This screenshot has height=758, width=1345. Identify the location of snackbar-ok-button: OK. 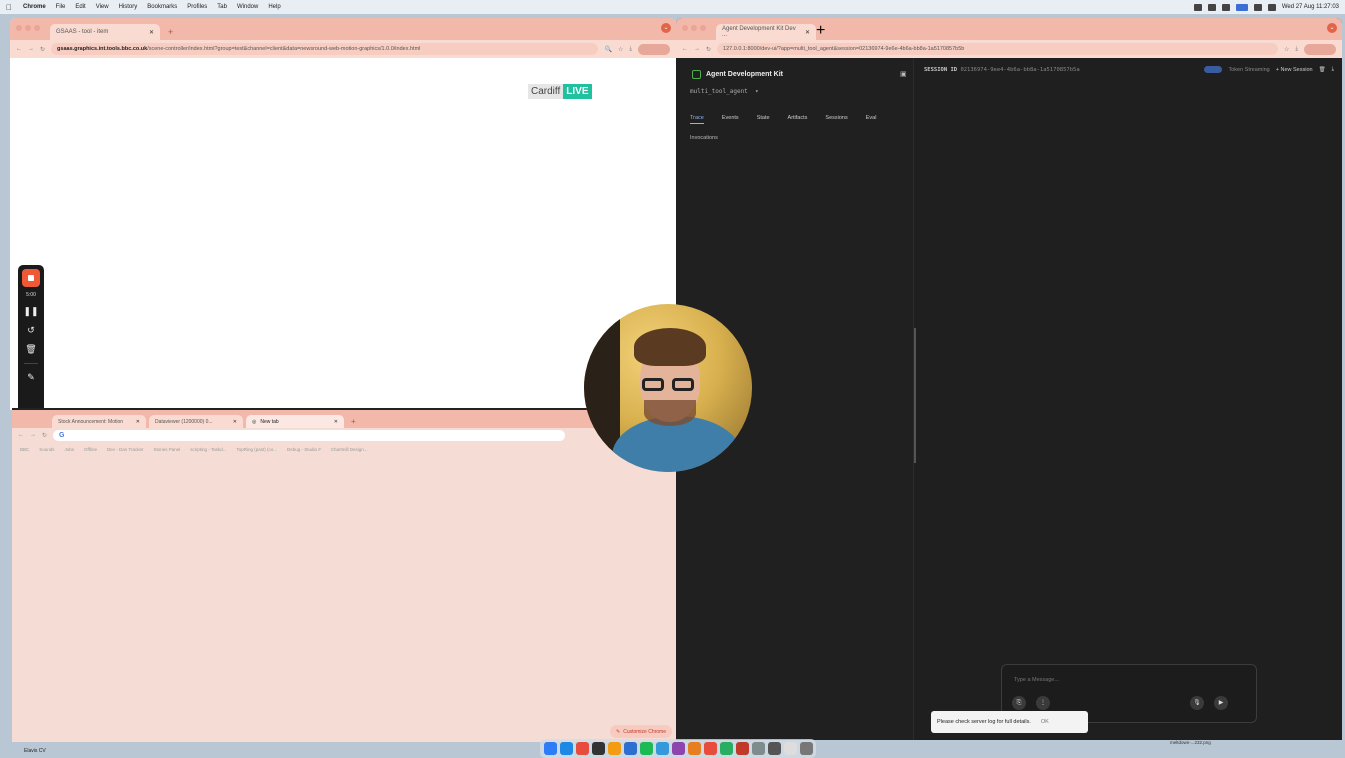
(1045, 722).